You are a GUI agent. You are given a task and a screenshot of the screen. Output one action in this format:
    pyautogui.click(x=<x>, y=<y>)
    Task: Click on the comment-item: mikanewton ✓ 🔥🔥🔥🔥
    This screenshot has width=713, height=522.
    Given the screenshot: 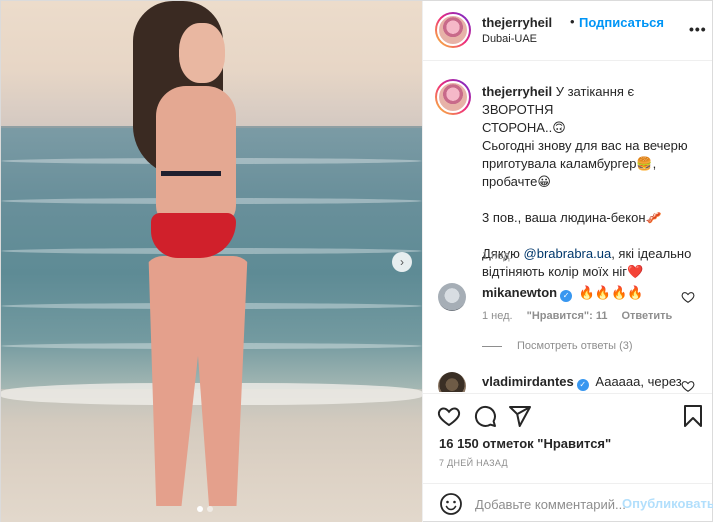 What is the action you would take?
    pyautogui.click(x=563, y=293)
    